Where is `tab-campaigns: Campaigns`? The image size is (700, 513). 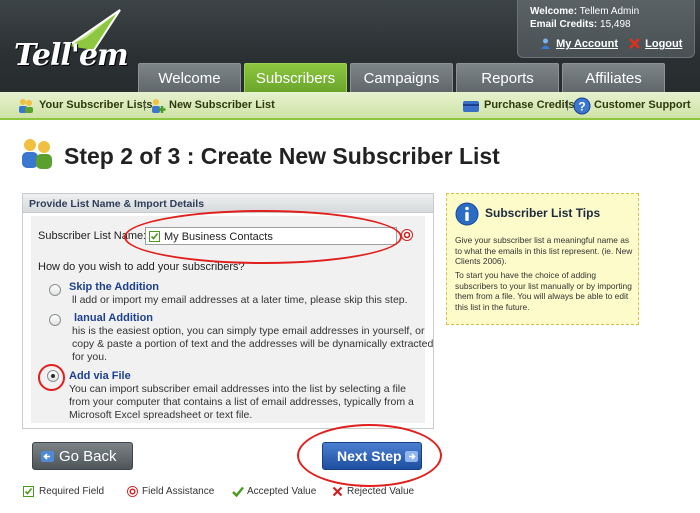
tab-campaigns: Campaigns is located at coordinates (401, 77).